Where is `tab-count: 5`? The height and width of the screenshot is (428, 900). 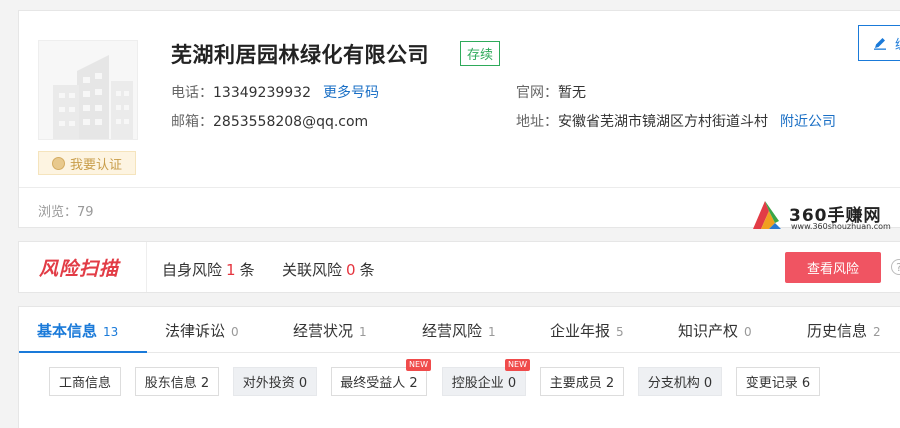 tab-count: 5 is located at coordinates (620, 332).